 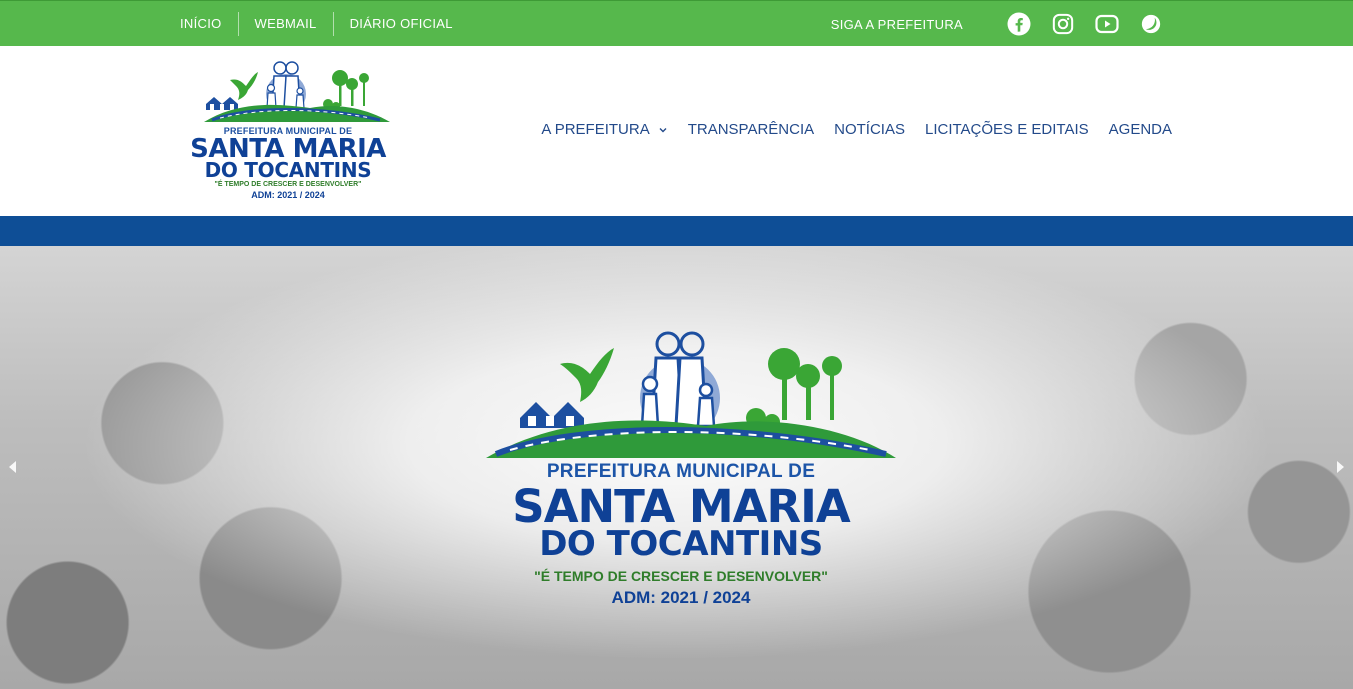 I want to click on hero-logo-emblem, so click(x=691, y=394).